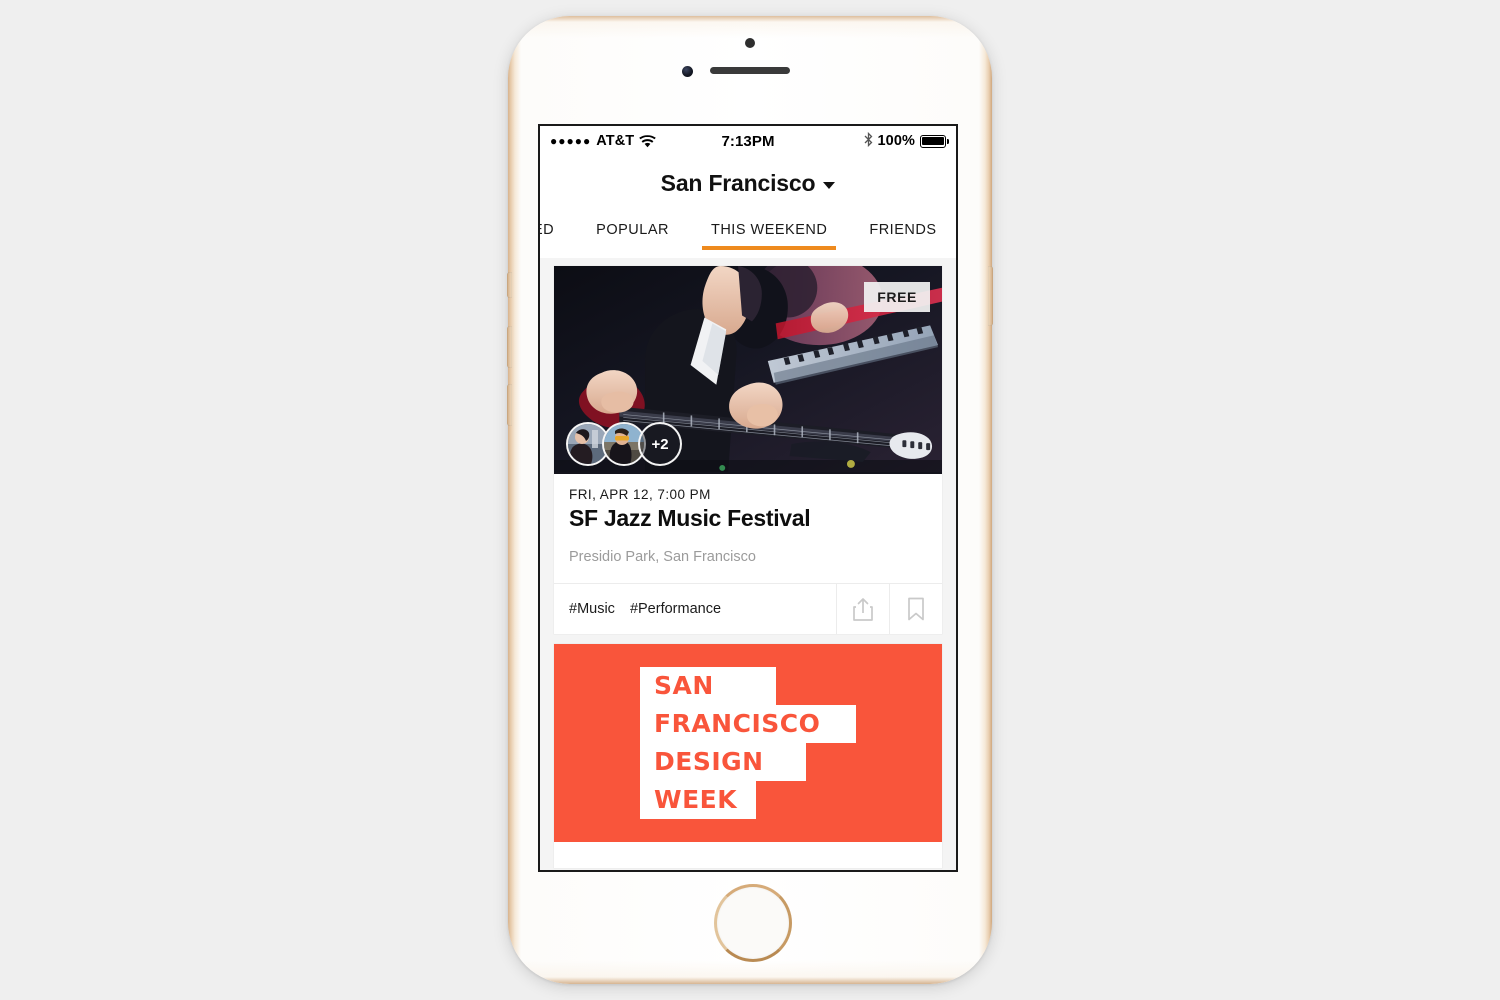 Image resolution: width=1500 pixels, height=1000 pixels. What do you see at coordinates (624, 444) in the screenshot?
I see `attendee-avatars: +2` at bounding box center [624, 444].